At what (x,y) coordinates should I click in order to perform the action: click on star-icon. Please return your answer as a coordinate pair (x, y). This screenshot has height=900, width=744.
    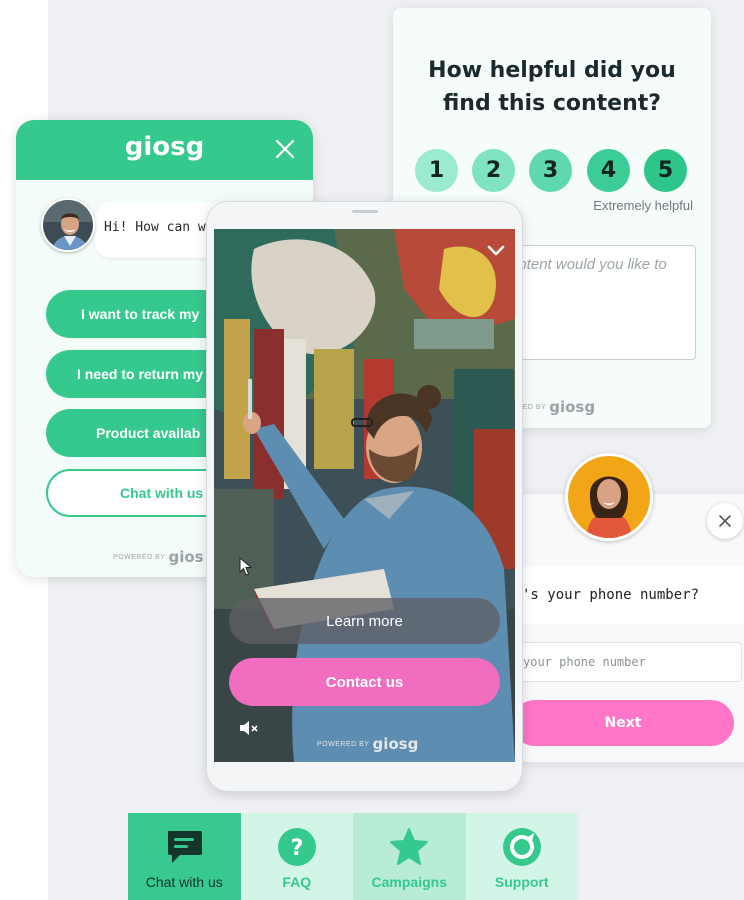
    Looking at the image, I should click on (409, 847).